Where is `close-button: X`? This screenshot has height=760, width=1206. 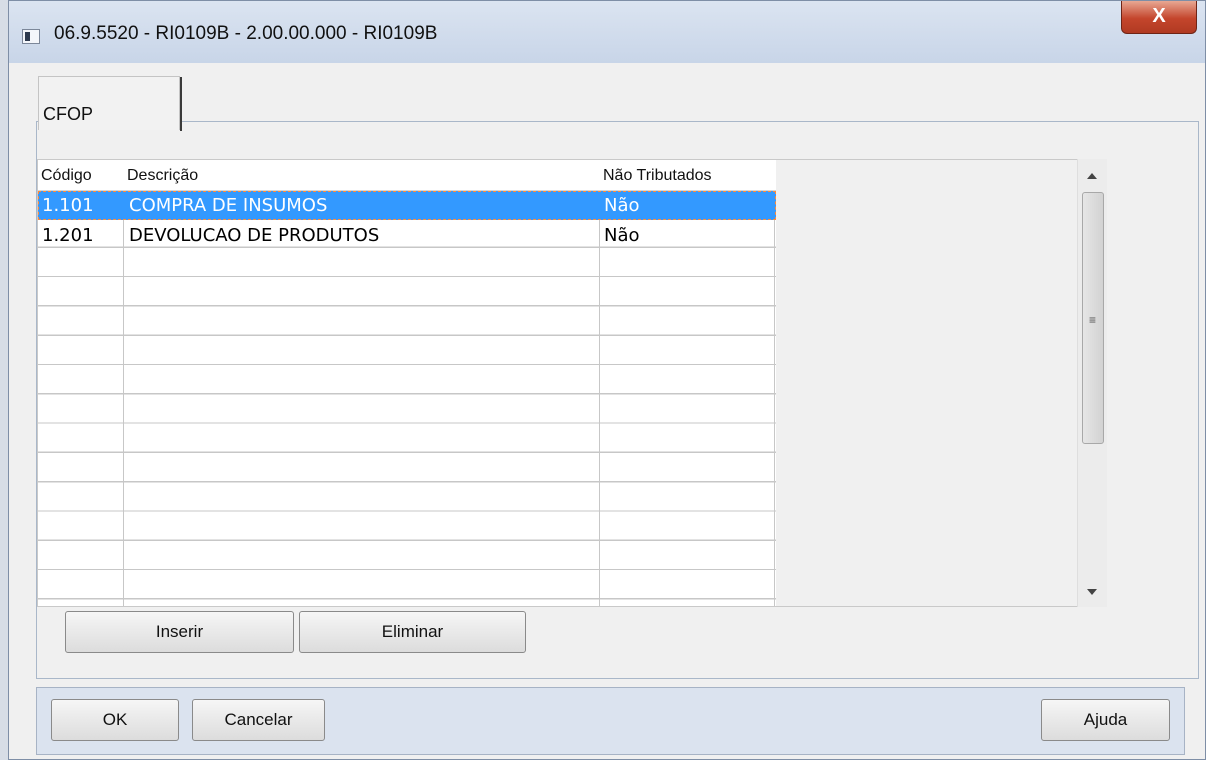
close-button: X is located at coordinates (1159, 17).